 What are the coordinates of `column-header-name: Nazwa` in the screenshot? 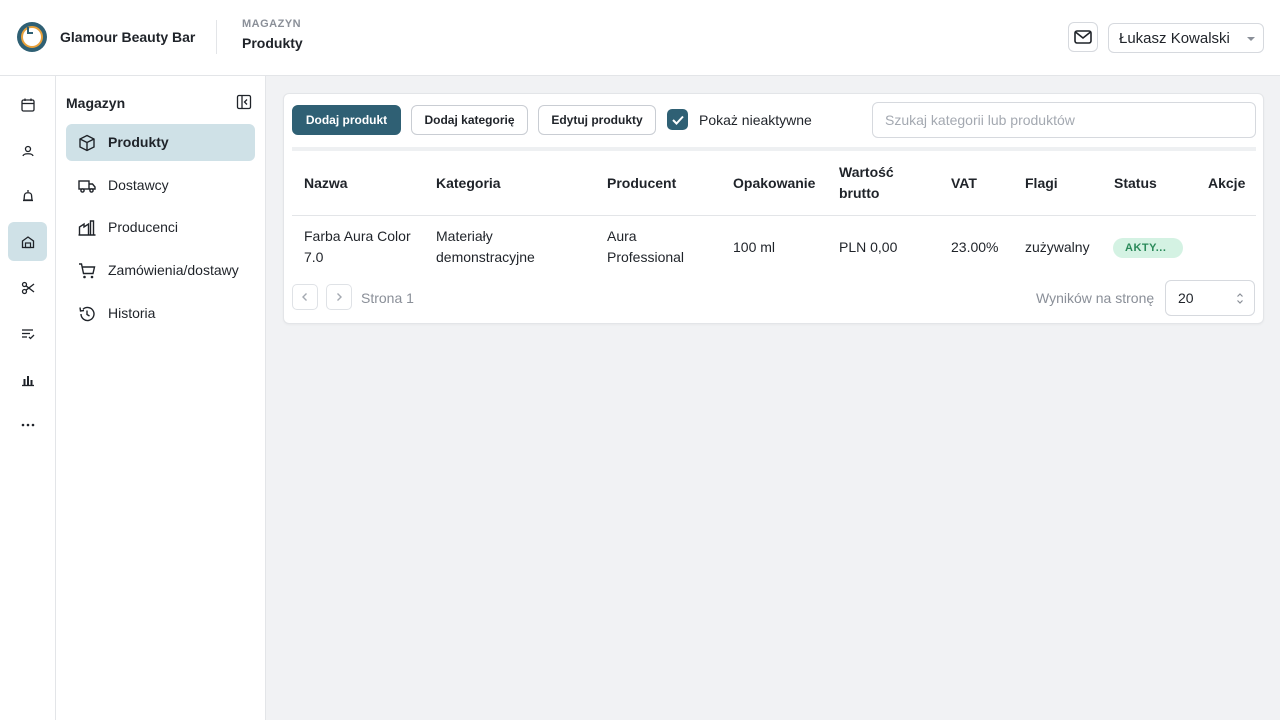 It's located at (326, 183).